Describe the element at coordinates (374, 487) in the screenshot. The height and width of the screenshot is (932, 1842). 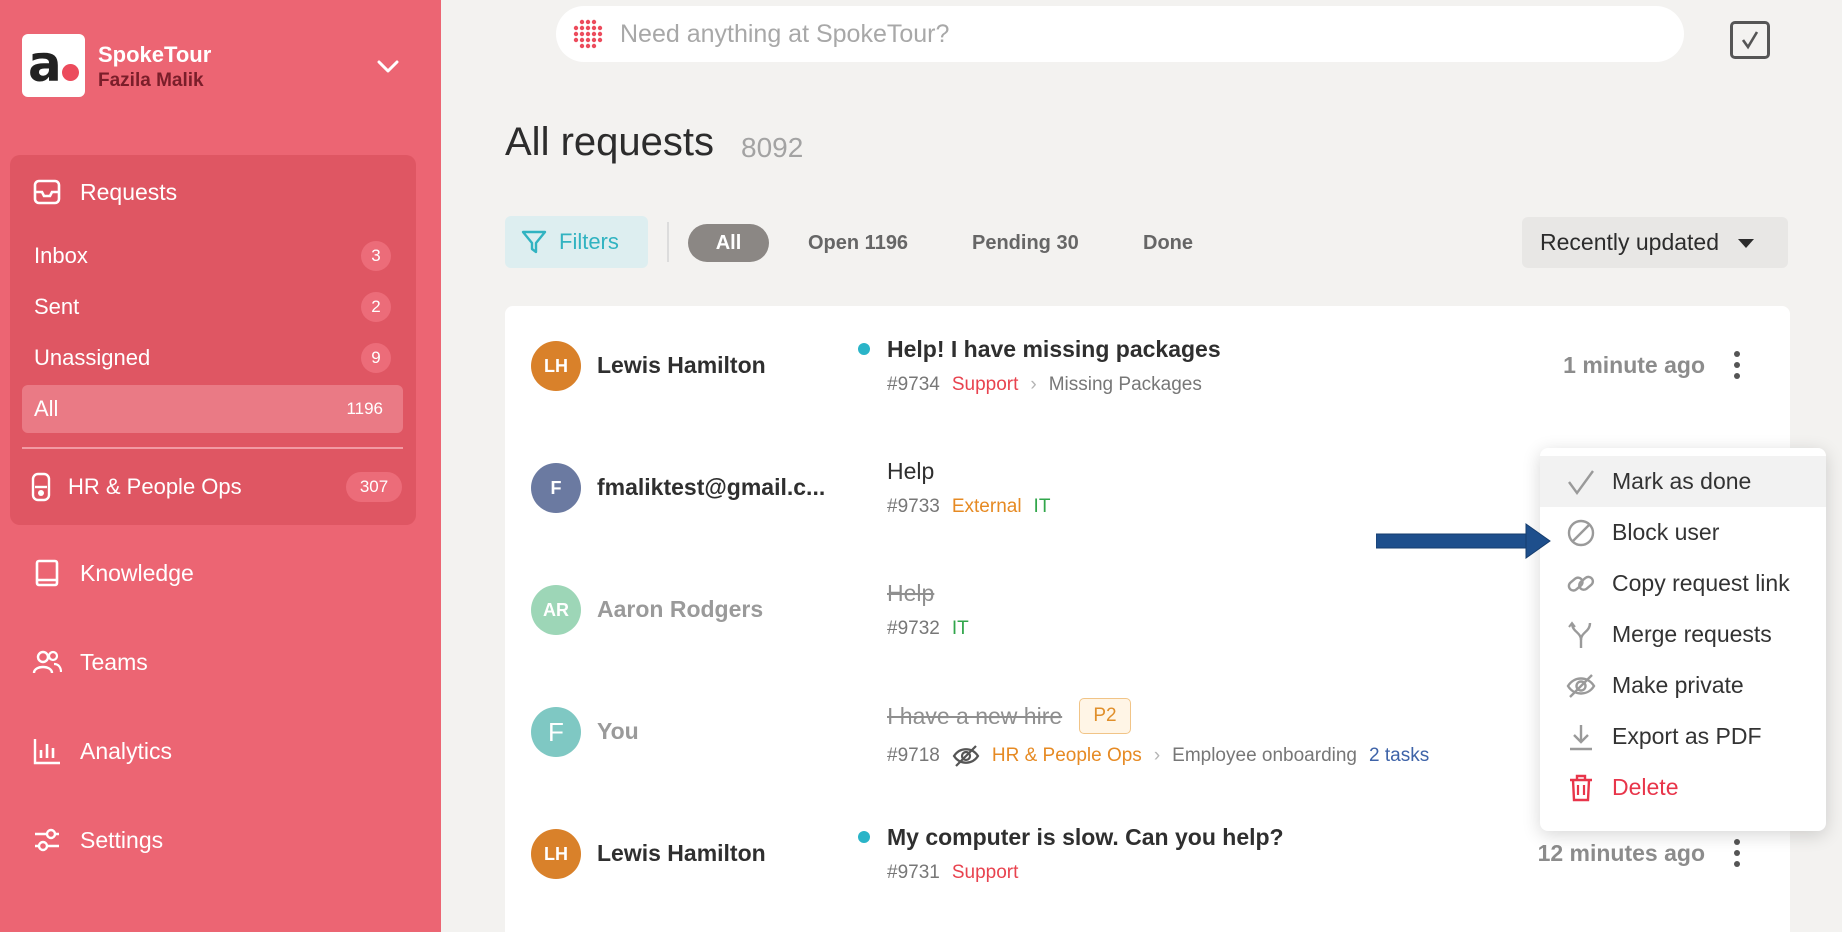
I see `count-badge: 307` at that location.